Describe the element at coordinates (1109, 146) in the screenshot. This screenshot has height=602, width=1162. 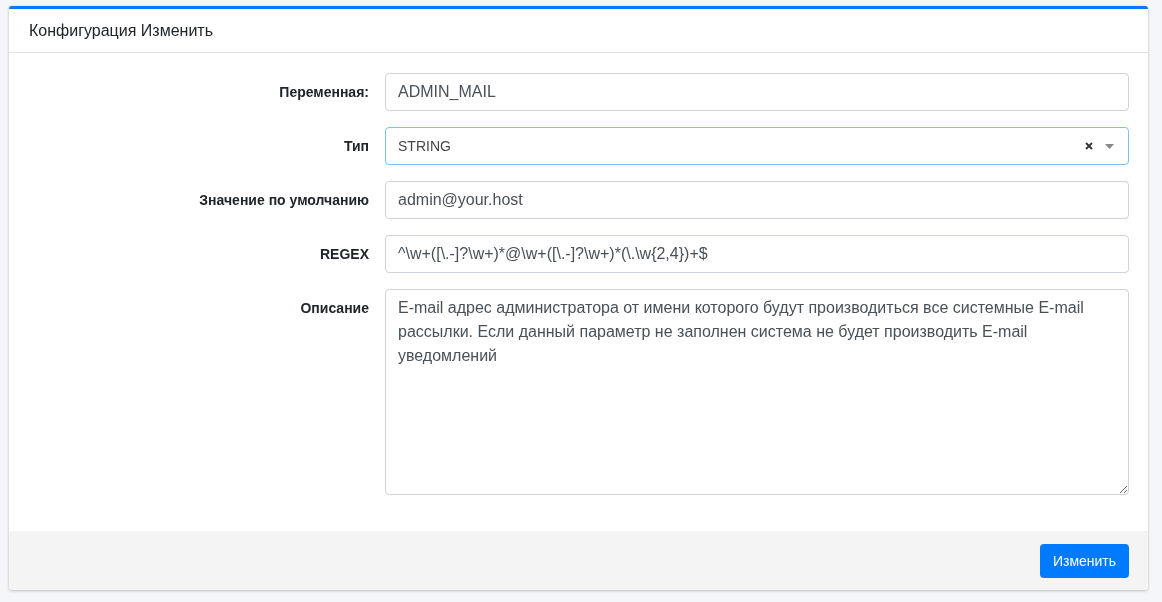
I see `caret-icon` at that location.